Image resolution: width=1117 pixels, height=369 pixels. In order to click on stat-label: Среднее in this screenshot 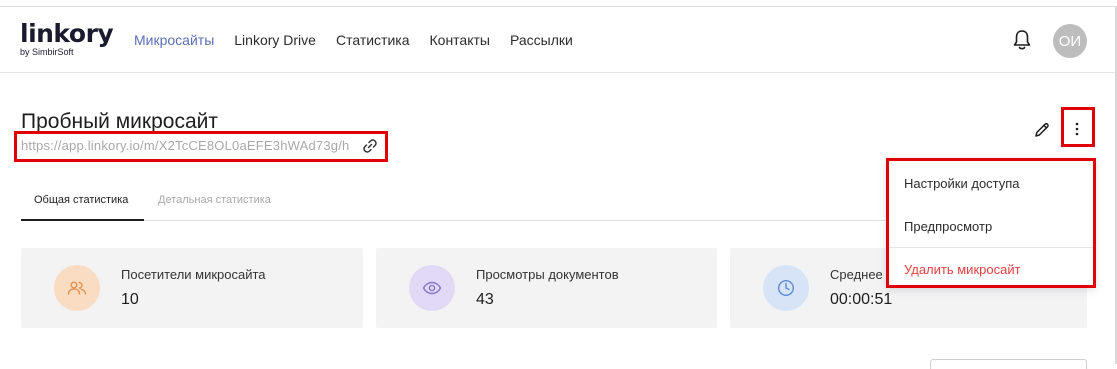, I will do `click(856, 274)`.